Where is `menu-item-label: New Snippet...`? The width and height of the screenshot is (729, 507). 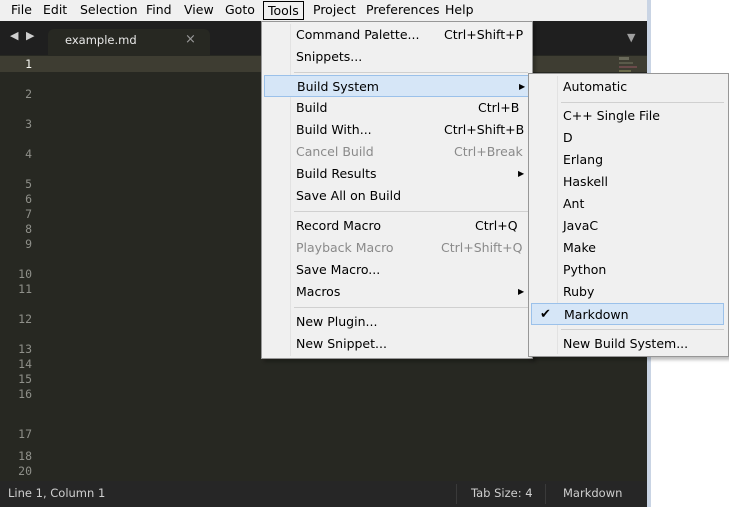 menu-item-label: New Snippet... is located at coordinates (341, 343).